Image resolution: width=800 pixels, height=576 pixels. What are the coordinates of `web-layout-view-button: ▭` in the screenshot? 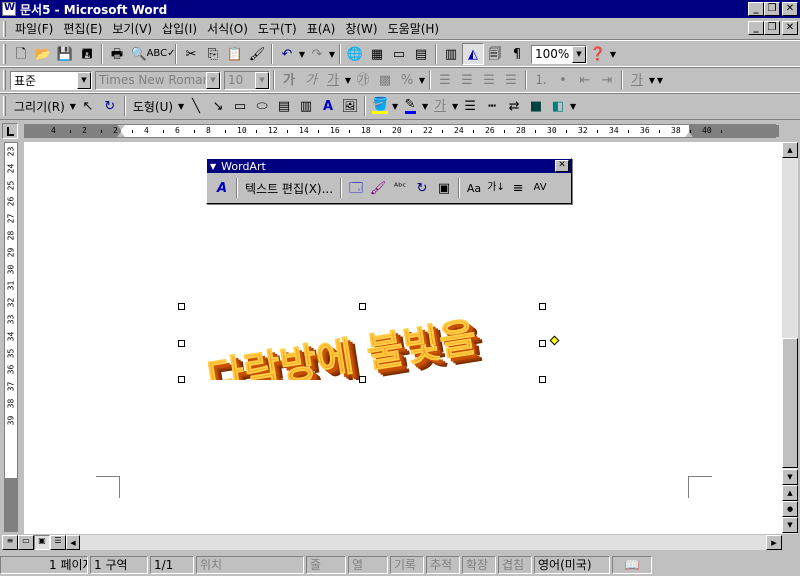 It's located at (26, 542).